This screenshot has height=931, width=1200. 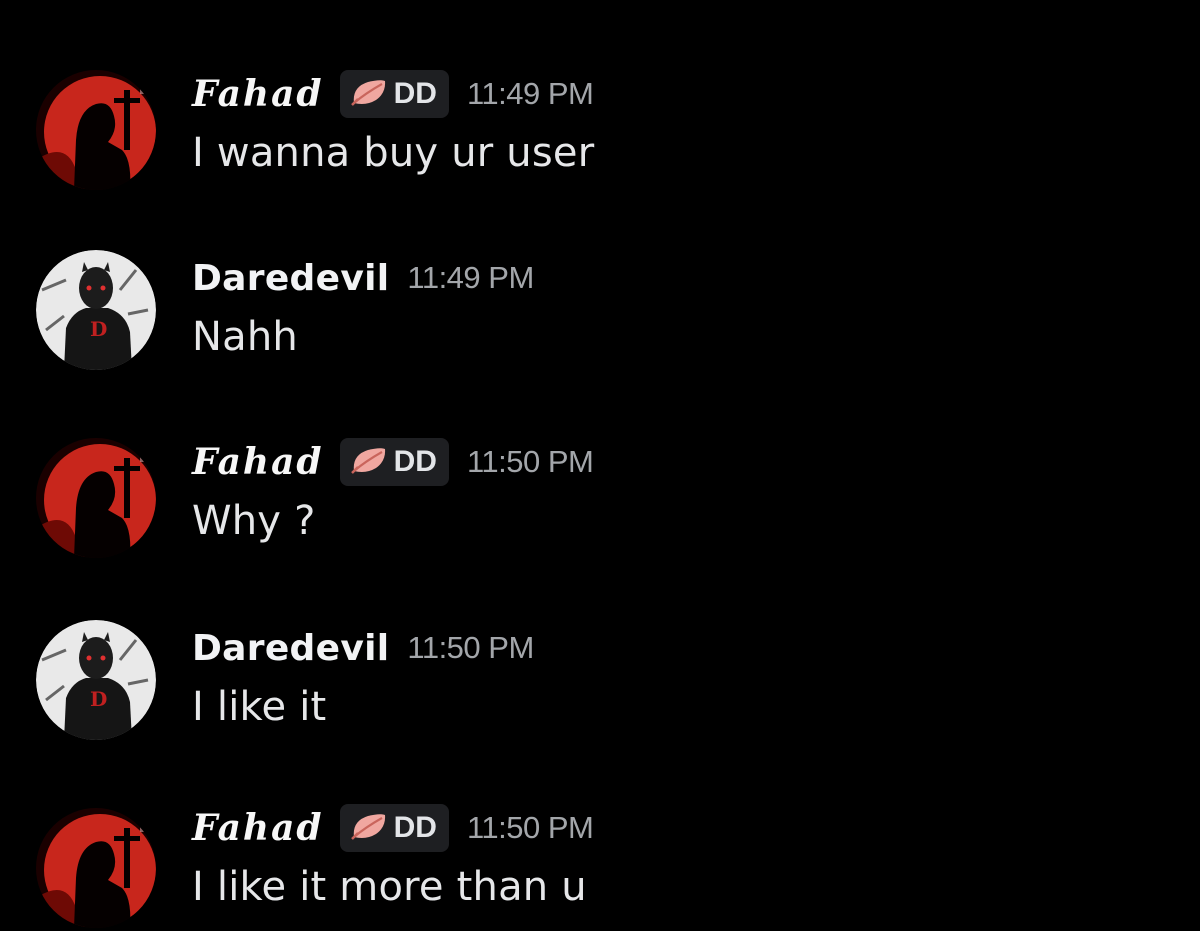 What do you see at coordinates (600, 315) in the screenshot?
I see `message-item: D Daredevil 11:49 PM Nahh` at bounding box center [600, 315].